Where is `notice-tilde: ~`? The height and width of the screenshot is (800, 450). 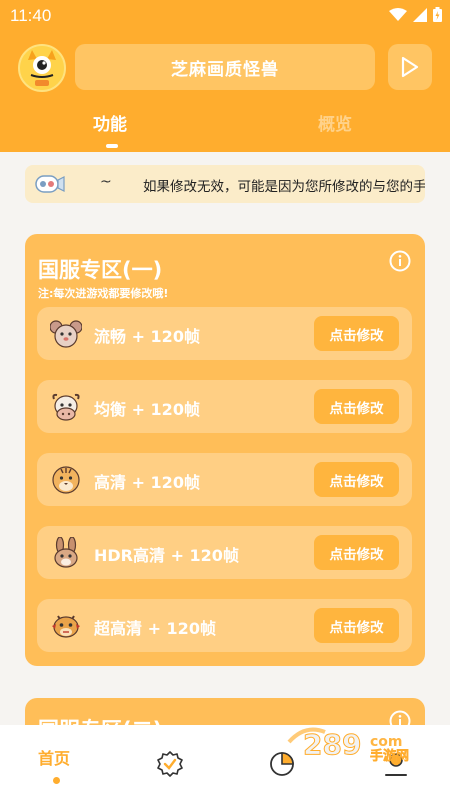
notice-tilde: ~ is located at coordinates (106, 182).